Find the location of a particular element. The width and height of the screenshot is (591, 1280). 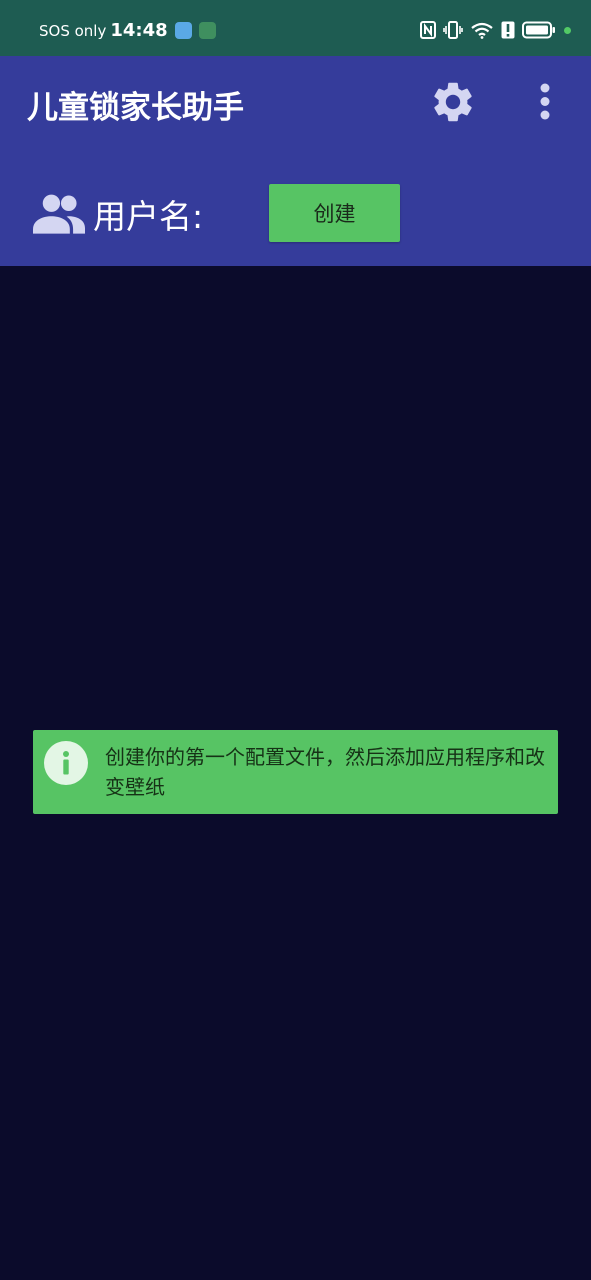

more-vert-icon is located at coordinates (545, 101).